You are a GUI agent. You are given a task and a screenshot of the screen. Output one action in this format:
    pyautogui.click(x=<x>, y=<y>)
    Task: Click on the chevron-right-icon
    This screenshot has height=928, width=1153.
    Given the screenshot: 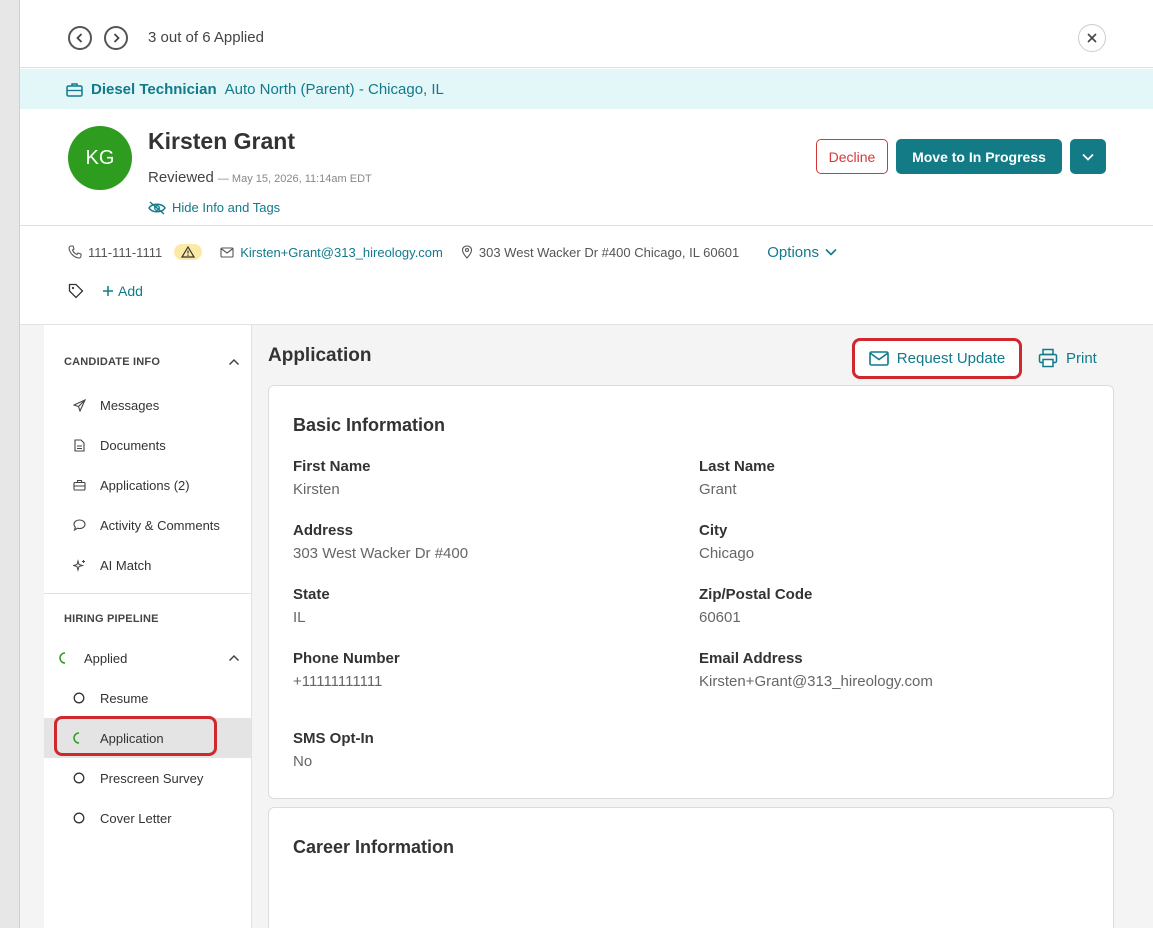 What is the action you would take?
    pyautogui.click(x=116, y=38)
    